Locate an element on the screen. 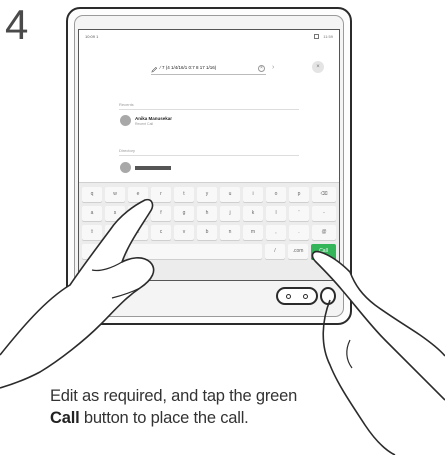 This screenshot has width=445, height=455. key: v is located at coordinates (184, 232).